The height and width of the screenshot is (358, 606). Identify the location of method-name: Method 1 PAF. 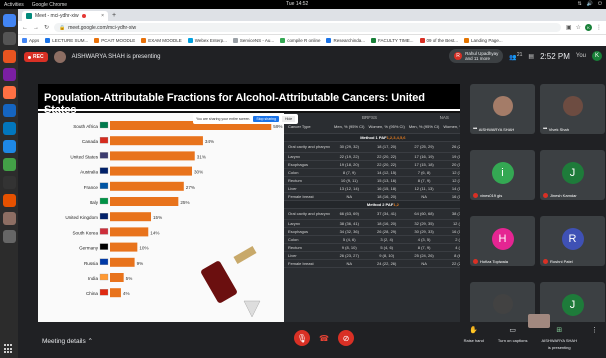
(373, 137).